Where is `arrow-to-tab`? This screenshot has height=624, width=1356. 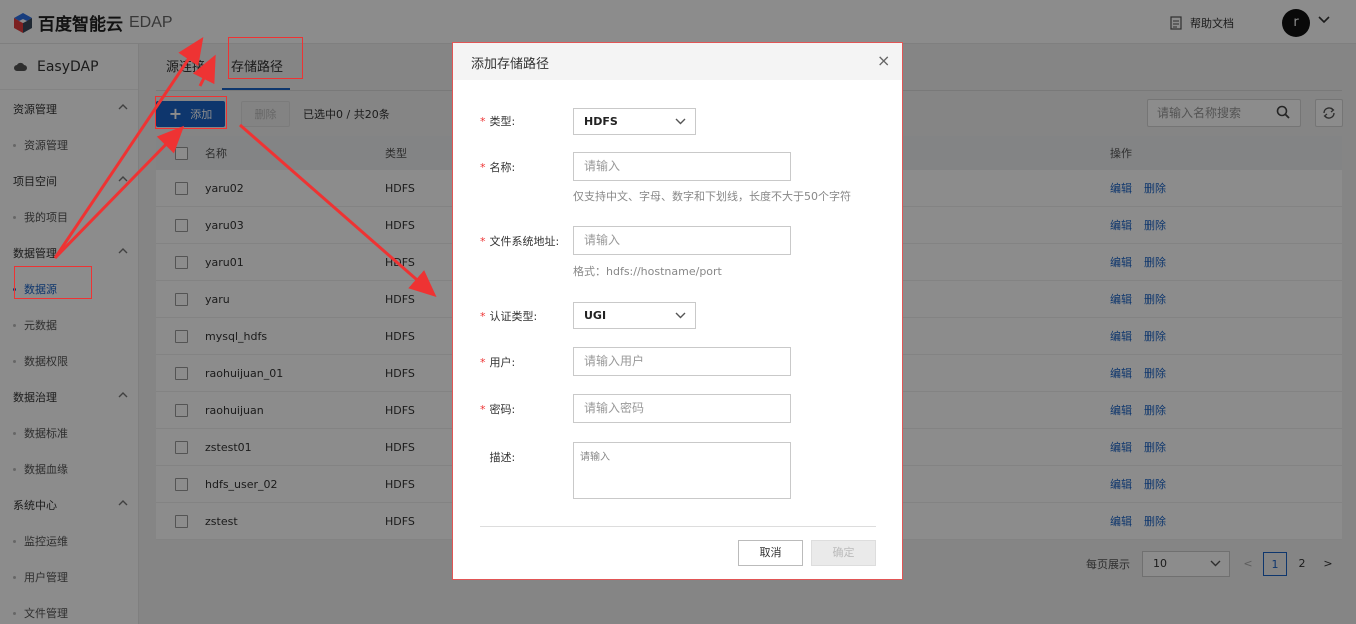 arrow-to-tab is located at coordinates (128, 148).